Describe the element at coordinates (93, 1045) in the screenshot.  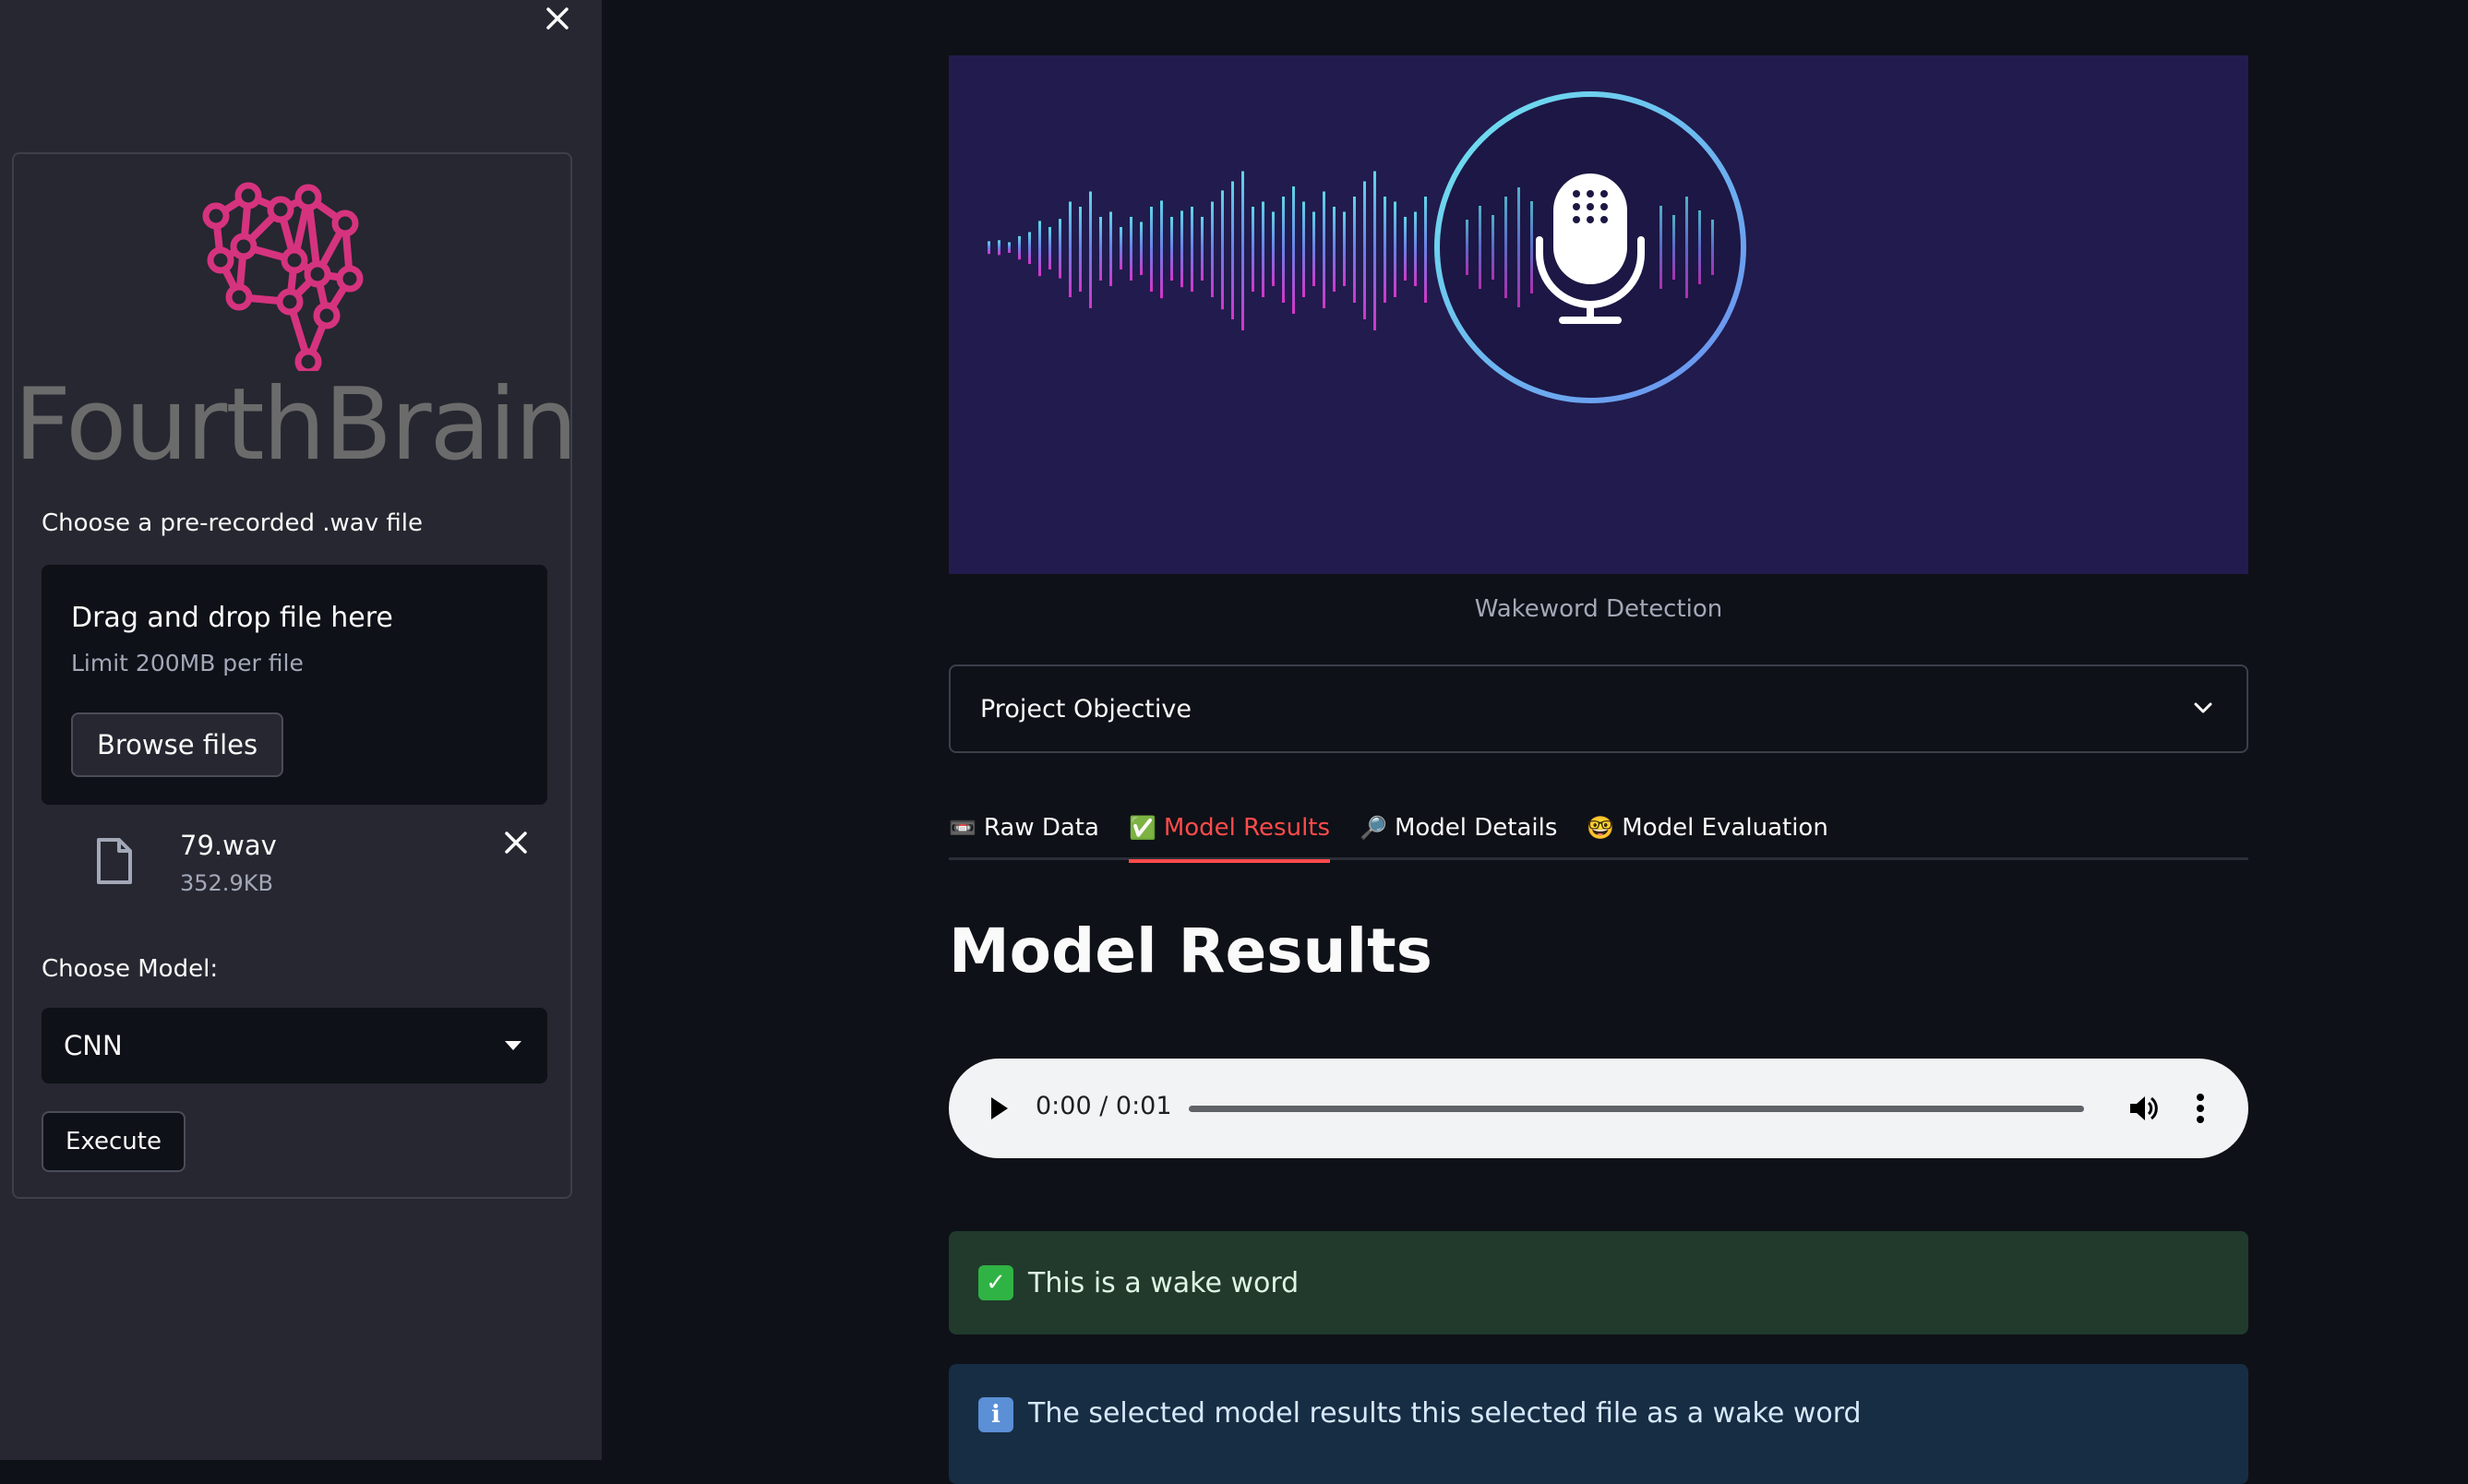
I see `model-select-value: CNN` at that location.